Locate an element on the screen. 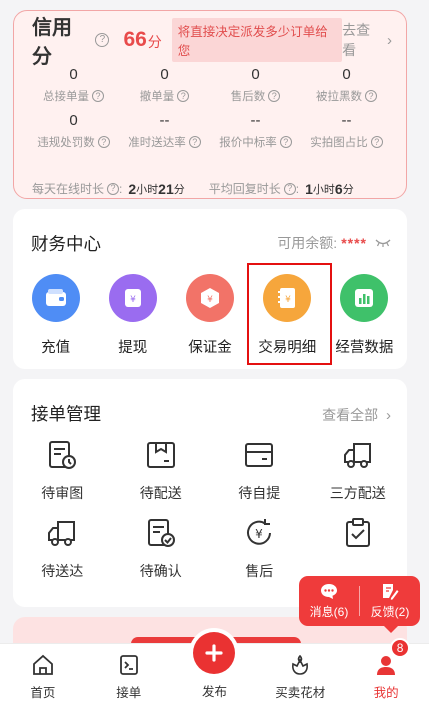 This screenshot has height=716, width=429. order-item-label: 待自提 is located at coordinates (259, 493).